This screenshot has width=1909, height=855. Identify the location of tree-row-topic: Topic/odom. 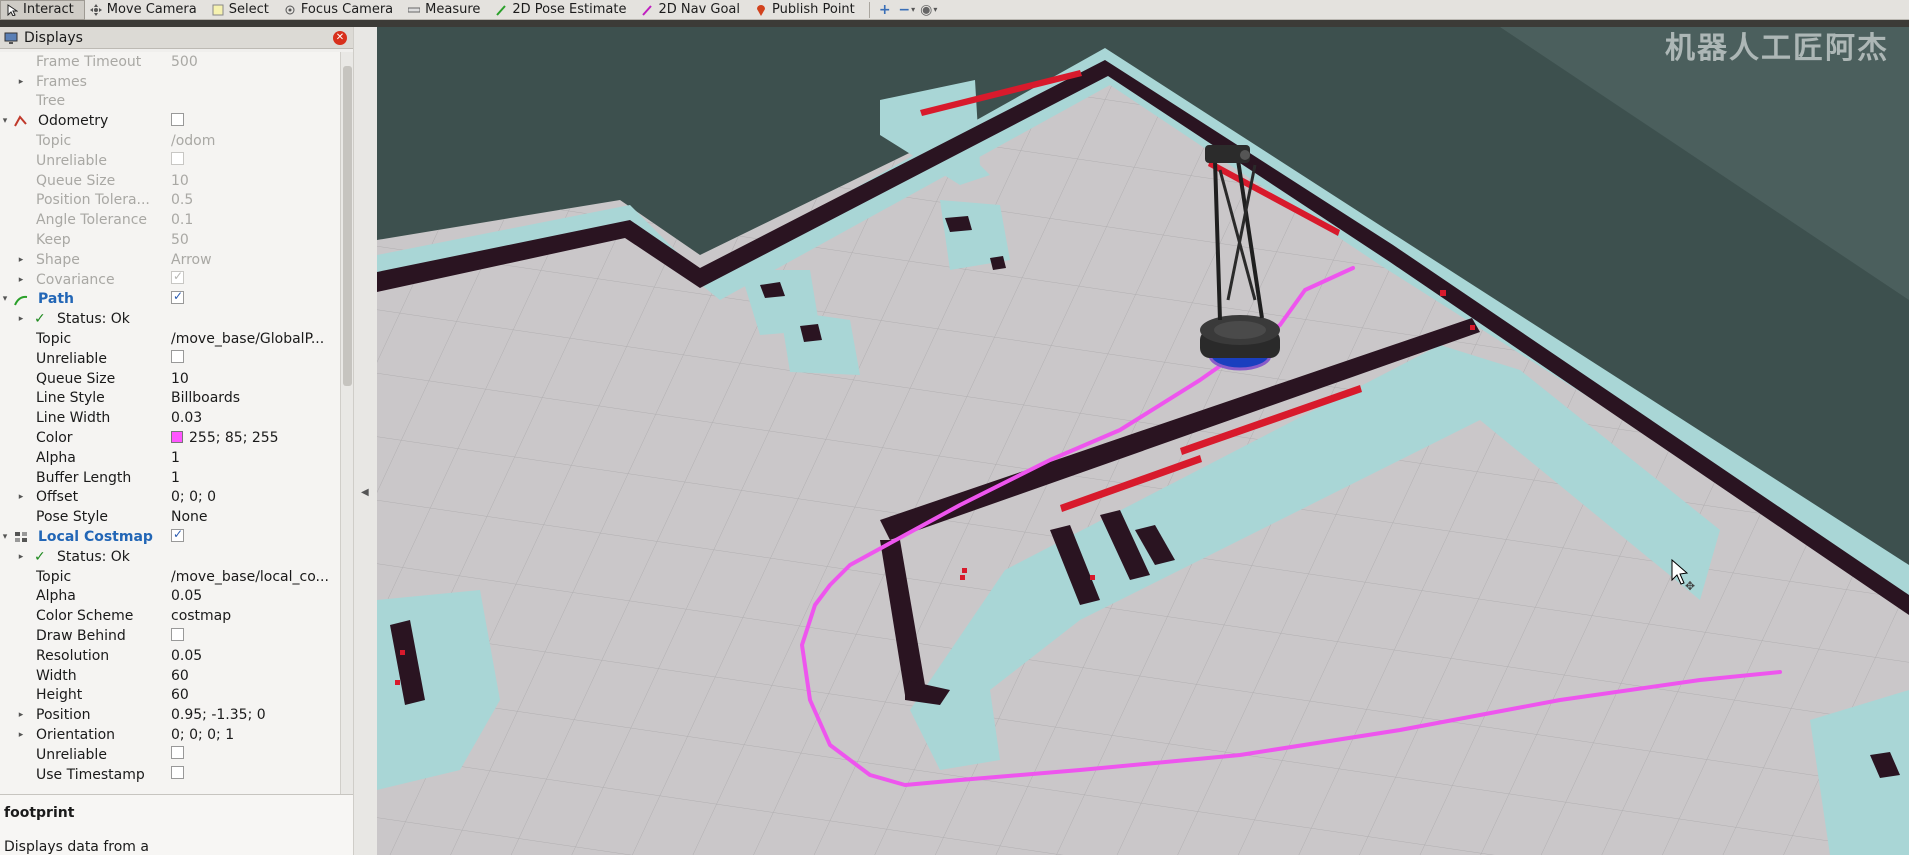
(170, 141).